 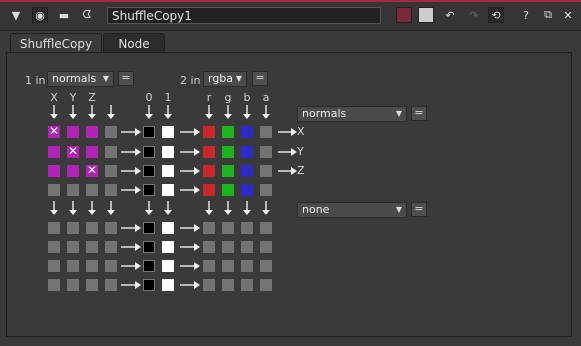 I want to click on output1-layer-dropdown: normals ▼, so click(x=352, y=114).